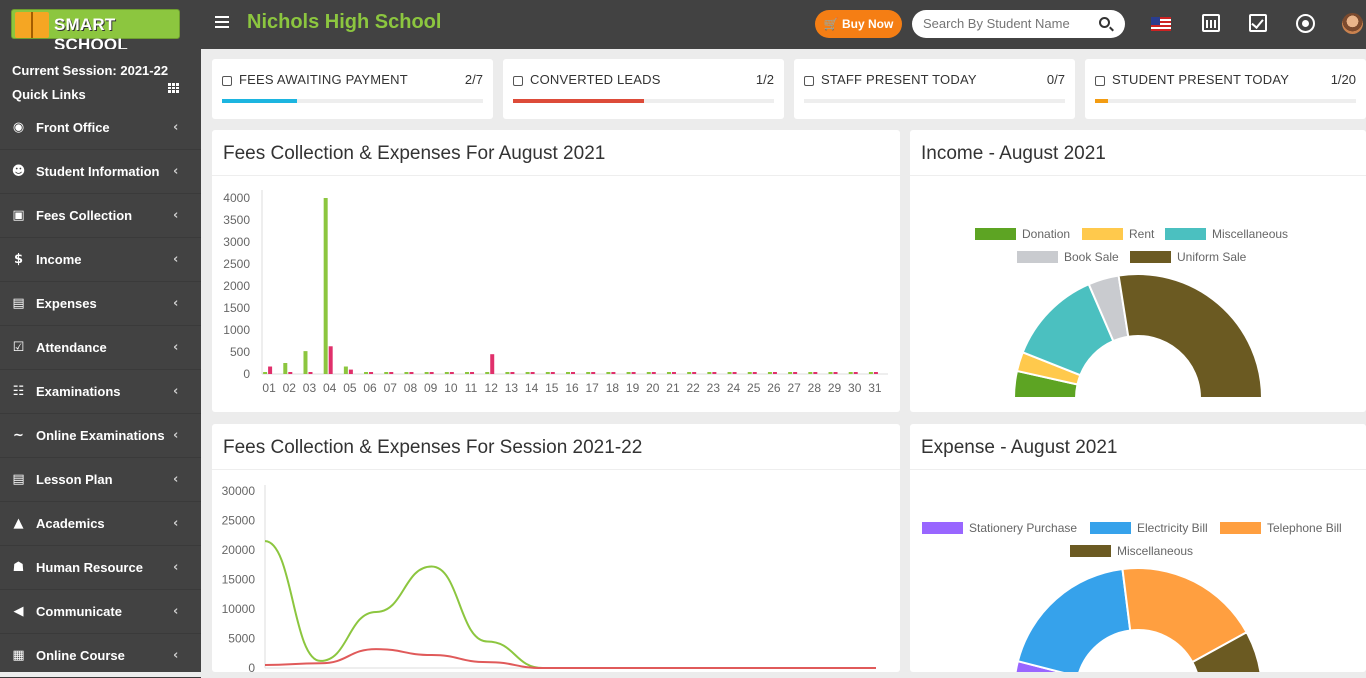  What do you see at coordinates (754, 388) in the screenshot?
I see `x-tick-label: 25` at bounding box center [754, 388].